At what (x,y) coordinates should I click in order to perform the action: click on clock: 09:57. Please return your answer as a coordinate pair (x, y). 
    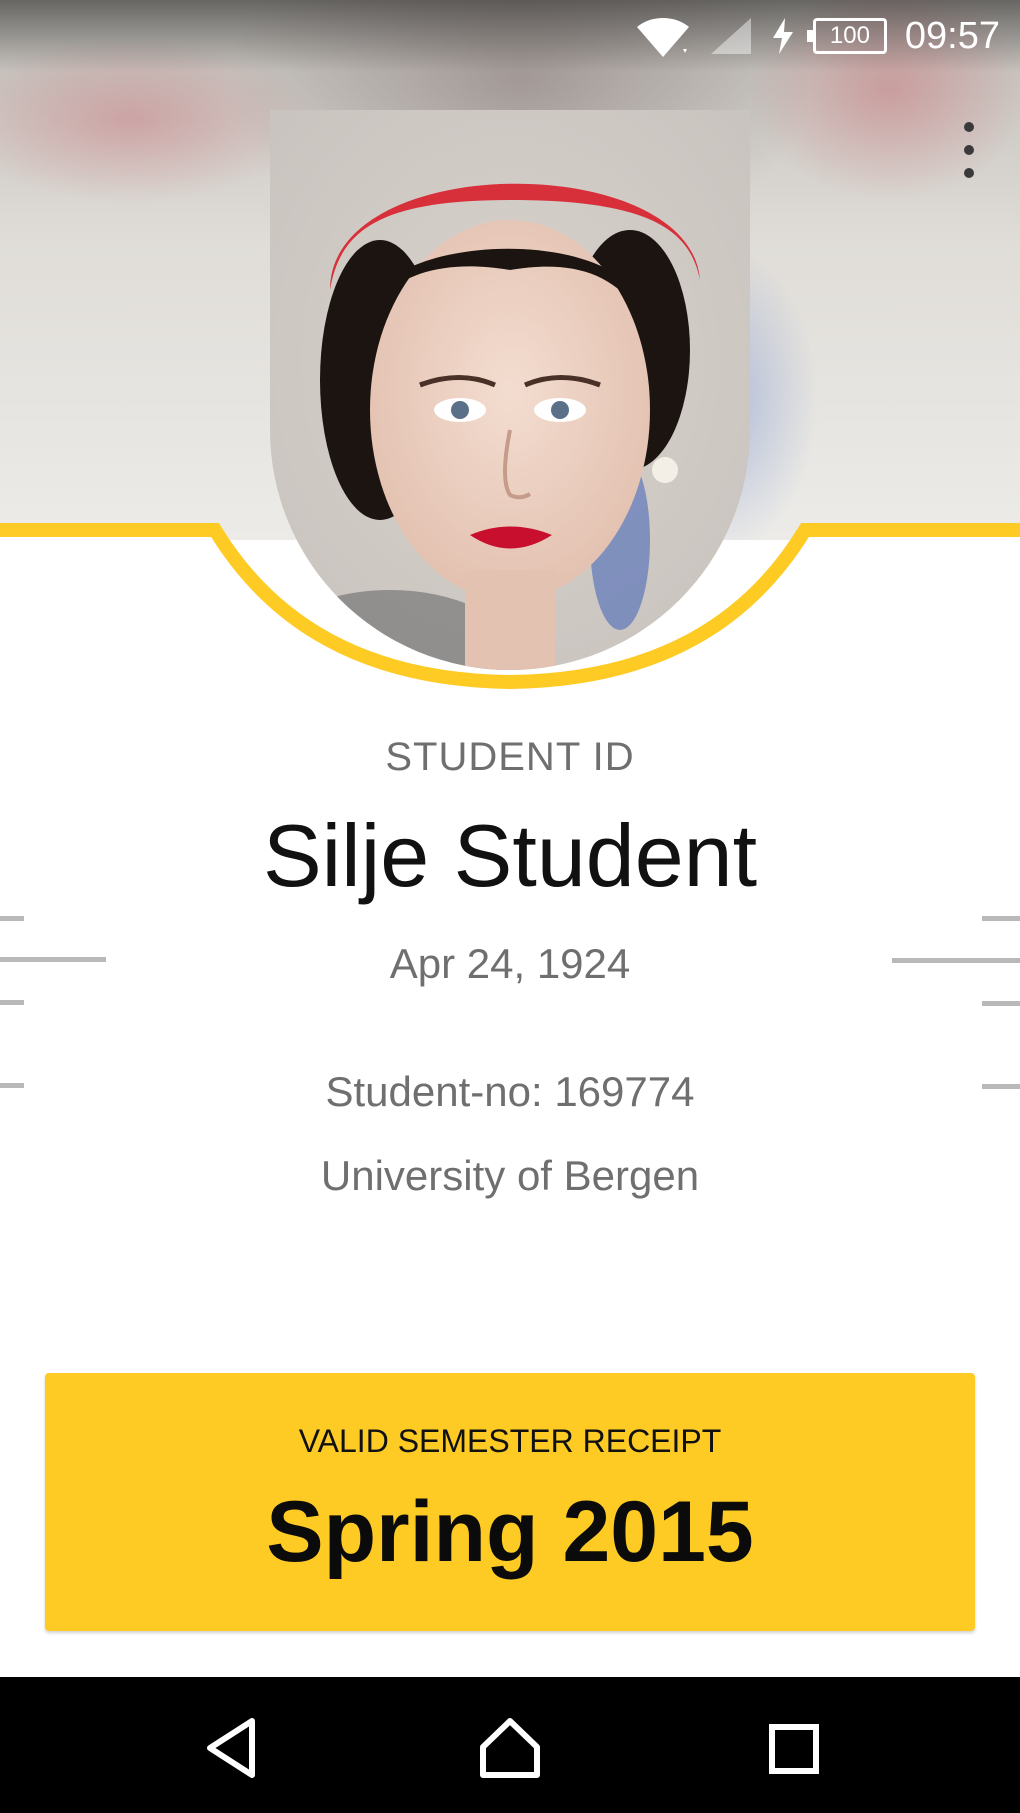
    Looking at the image, I should click on (952, 35).